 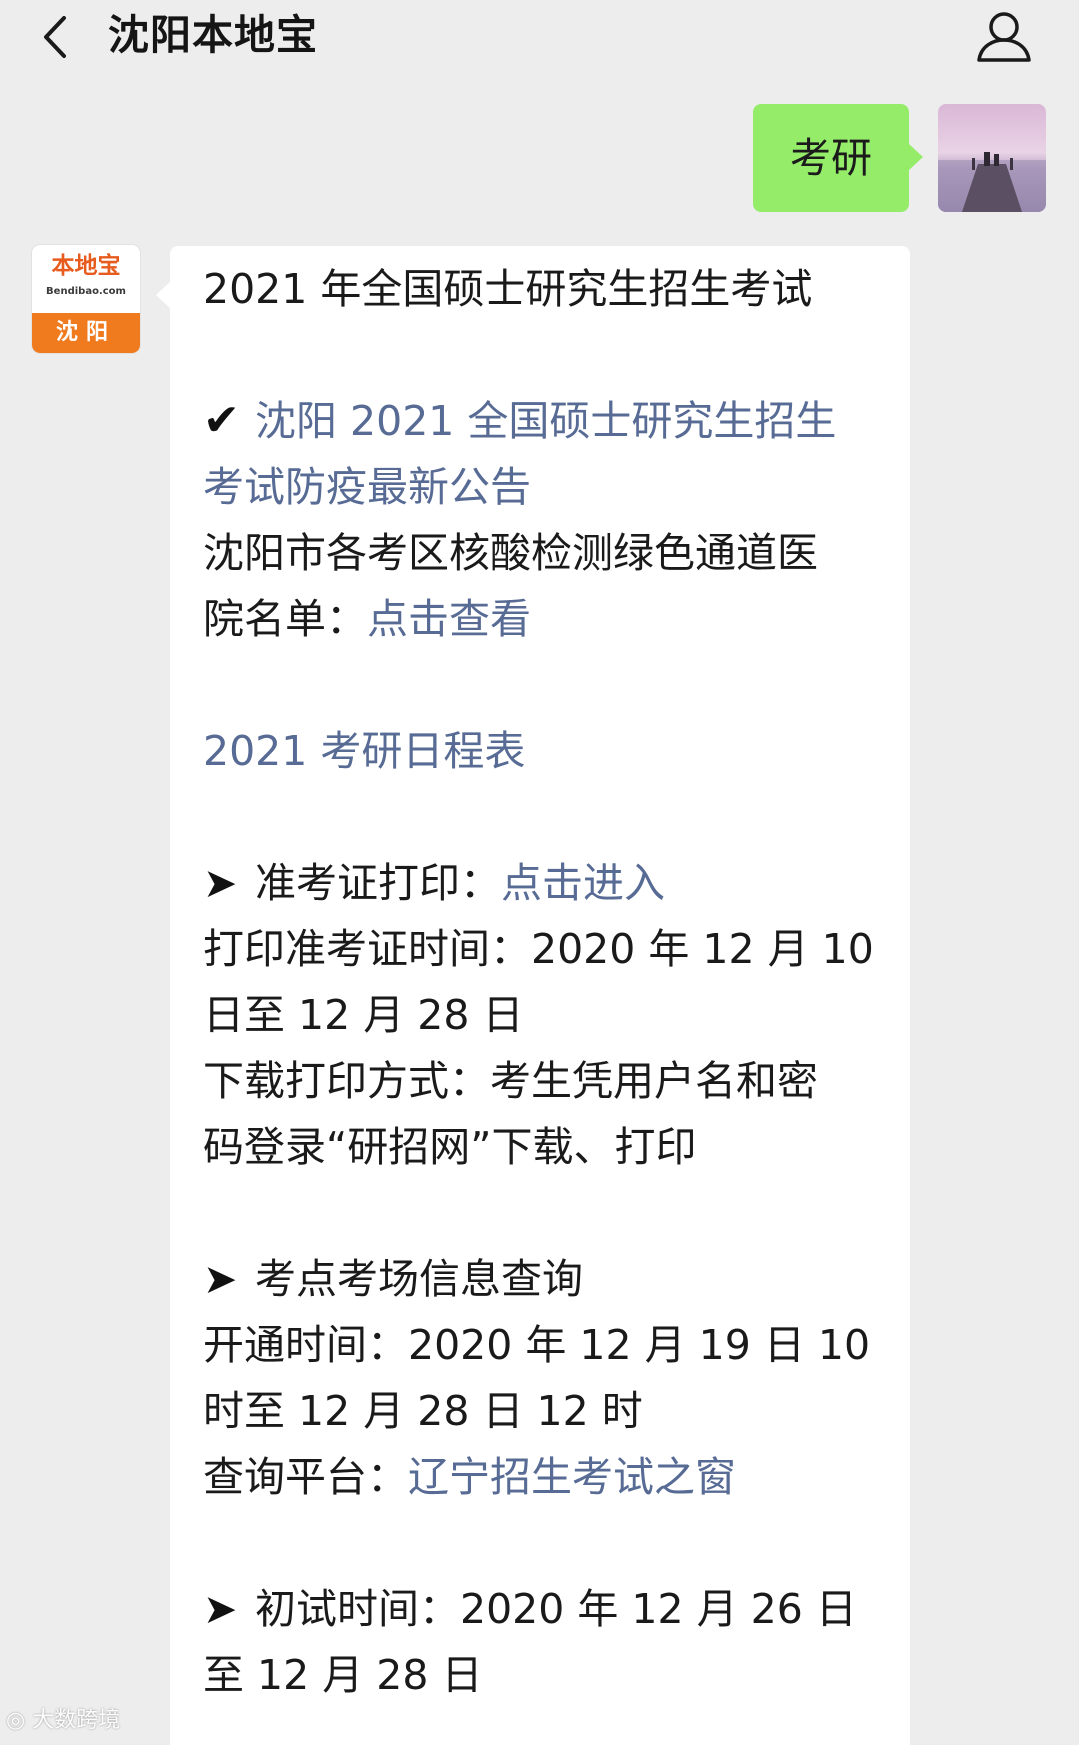 I want to click on venue-line: ➤ 考点考场信息查询, so click(x=548, y=1279).